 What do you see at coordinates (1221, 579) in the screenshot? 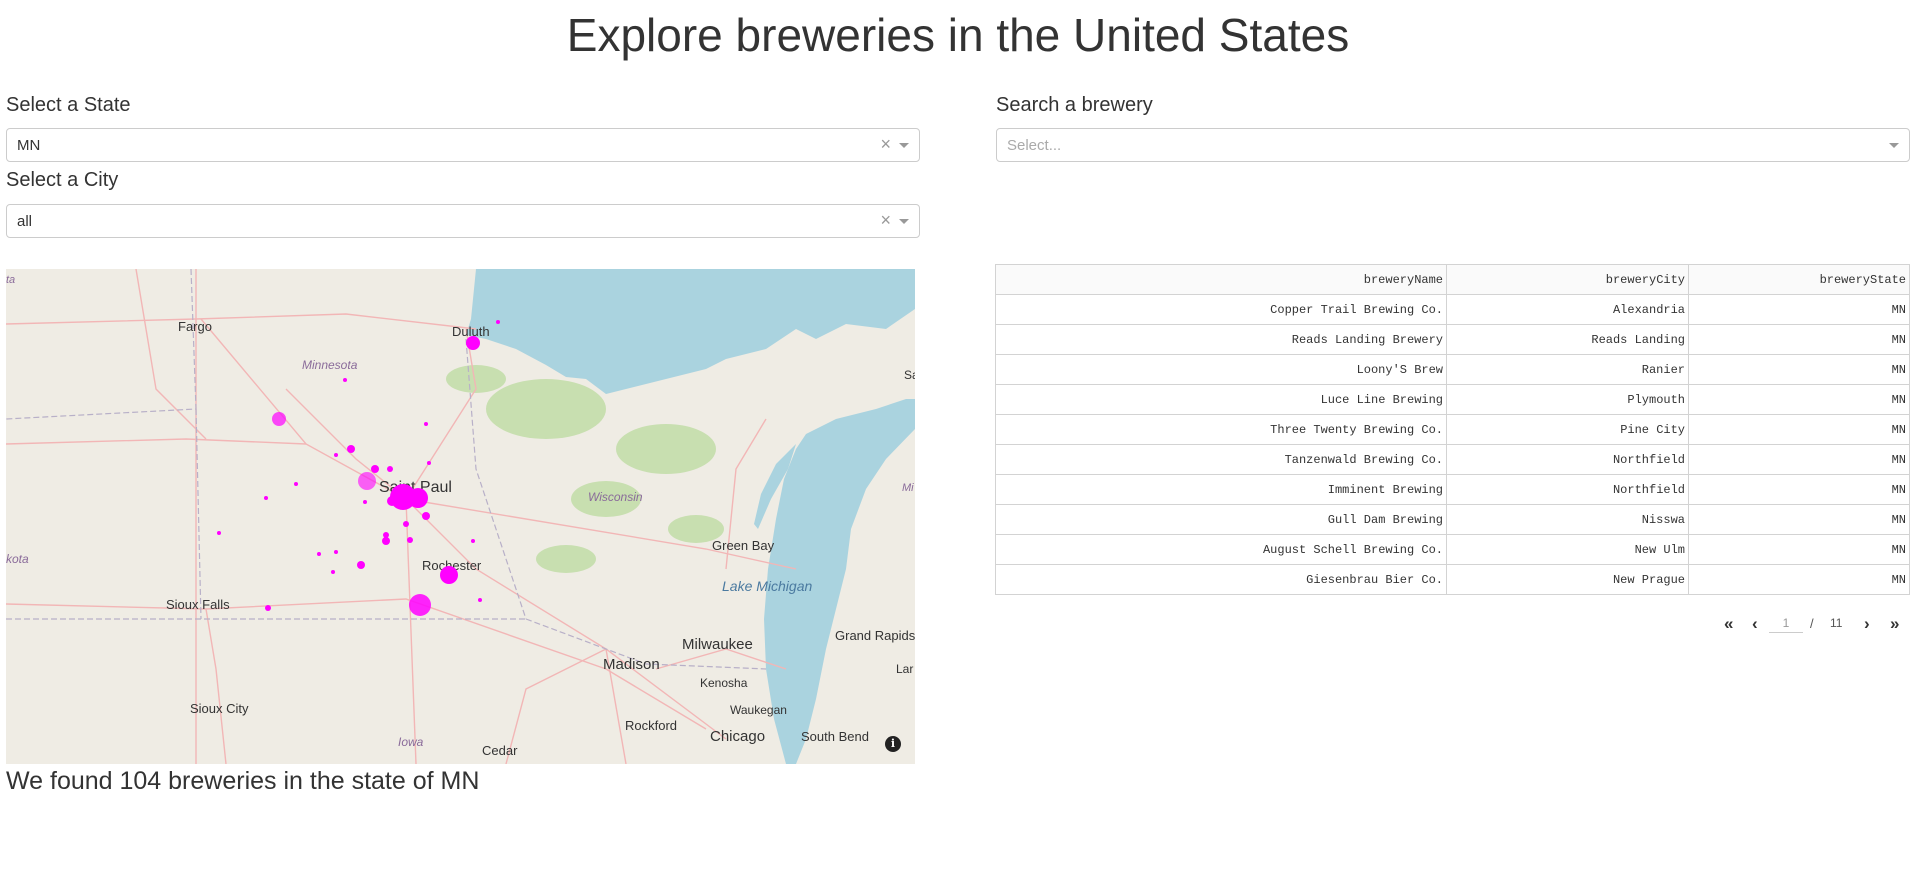
I see `cell-brewery-name: Giesenbrau Bier Co.` at bounding box center [1221, 579].